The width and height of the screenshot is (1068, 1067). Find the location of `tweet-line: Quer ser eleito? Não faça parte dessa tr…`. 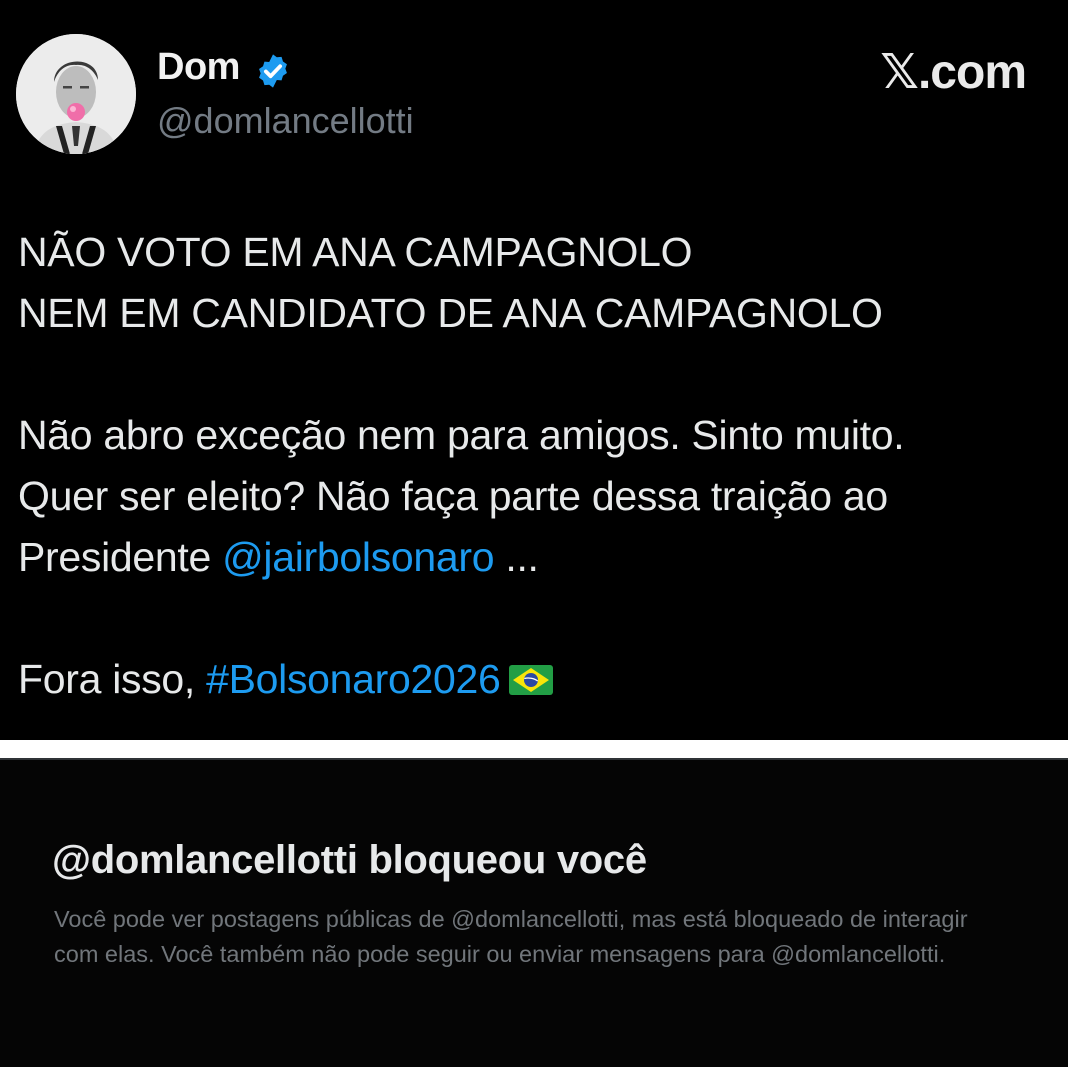

tweet-line: Quer ser eleito? Não faça parte dessa tr… is located at coordinates (453, 496).